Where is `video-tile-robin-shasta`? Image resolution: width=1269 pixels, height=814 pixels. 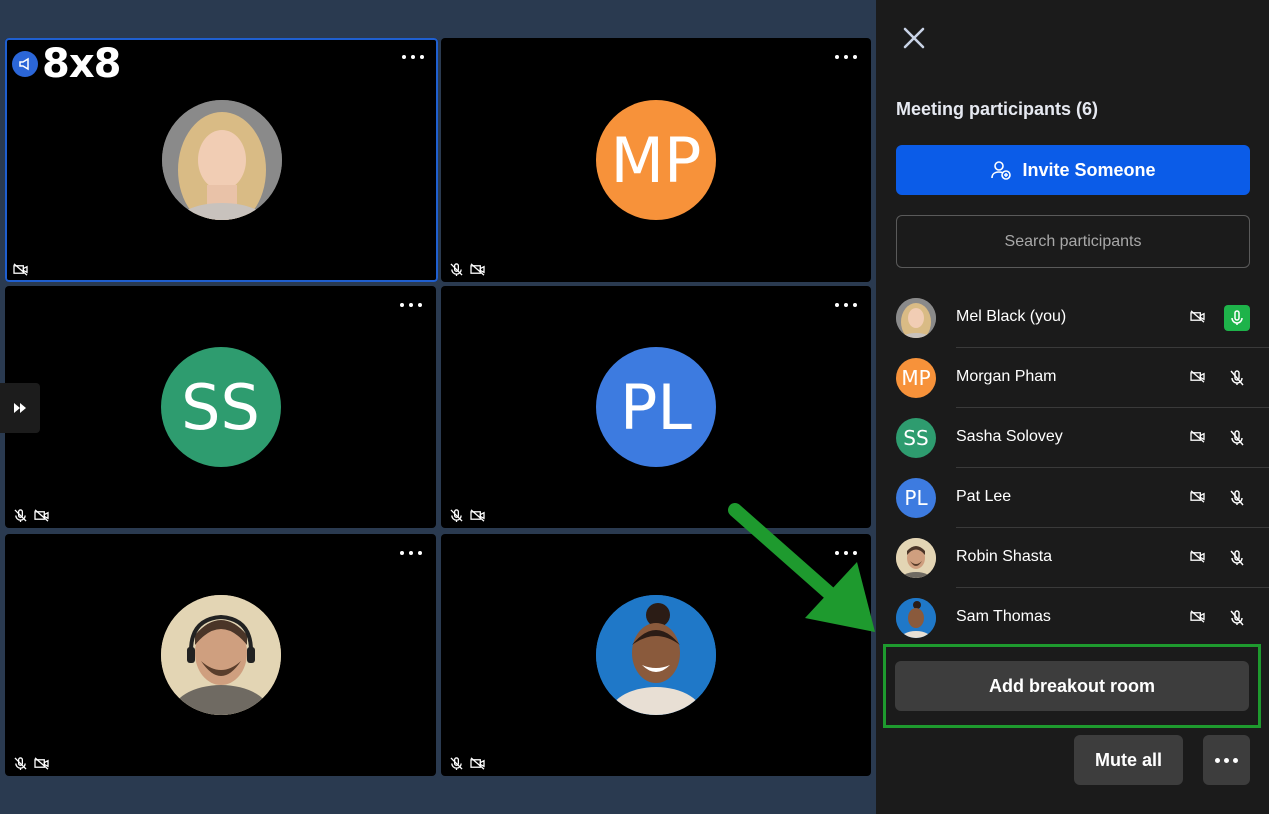 video-tile-robin-shasta is located at coordinates (220, 655).